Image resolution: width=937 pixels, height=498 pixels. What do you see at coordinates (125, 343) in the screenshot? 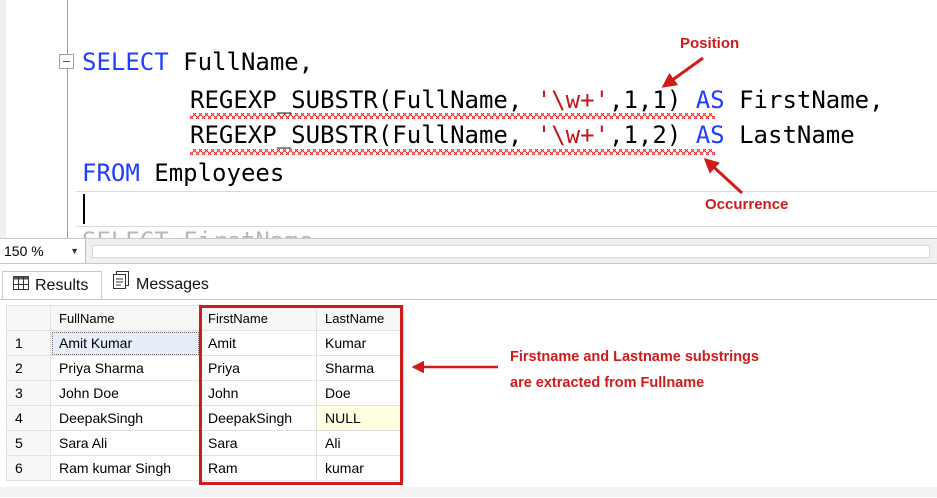
I see `cell-fullname: Amit Kumar` at bounding box center [125, 343].